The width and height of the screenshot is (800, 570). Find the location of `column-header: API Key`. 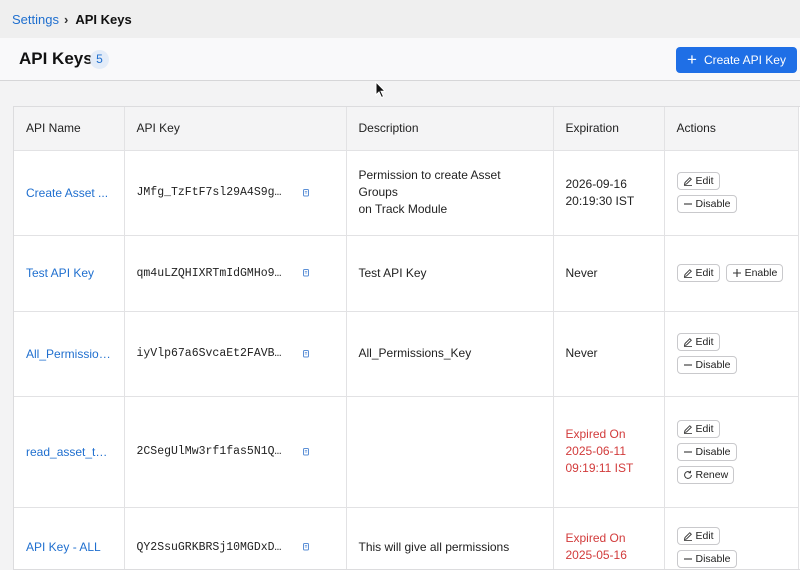

column-header: API Key is located at coordinates (235, 129).